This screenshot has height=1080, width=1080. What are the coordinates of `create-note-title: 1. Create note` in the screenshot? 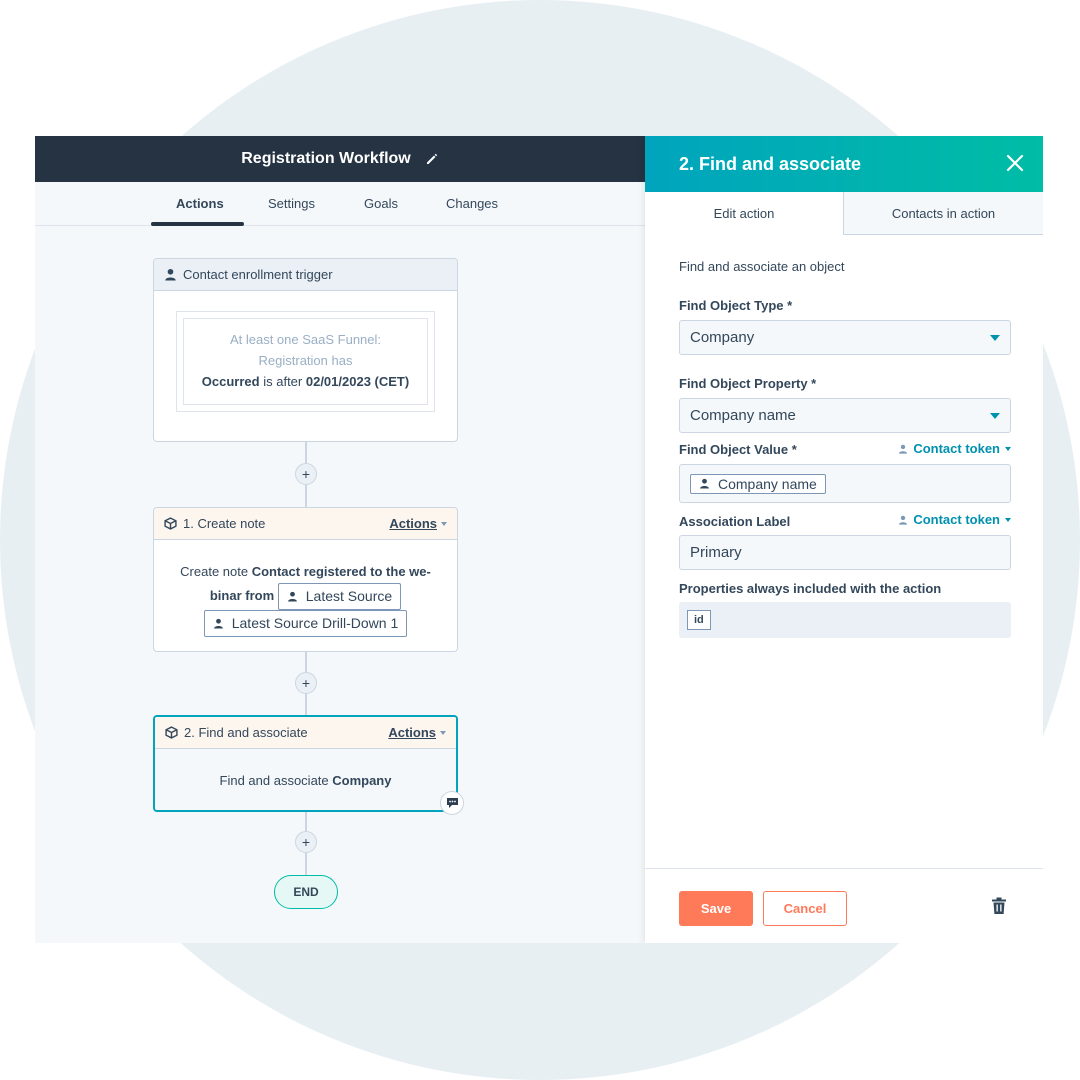 It's located at (224, 523).